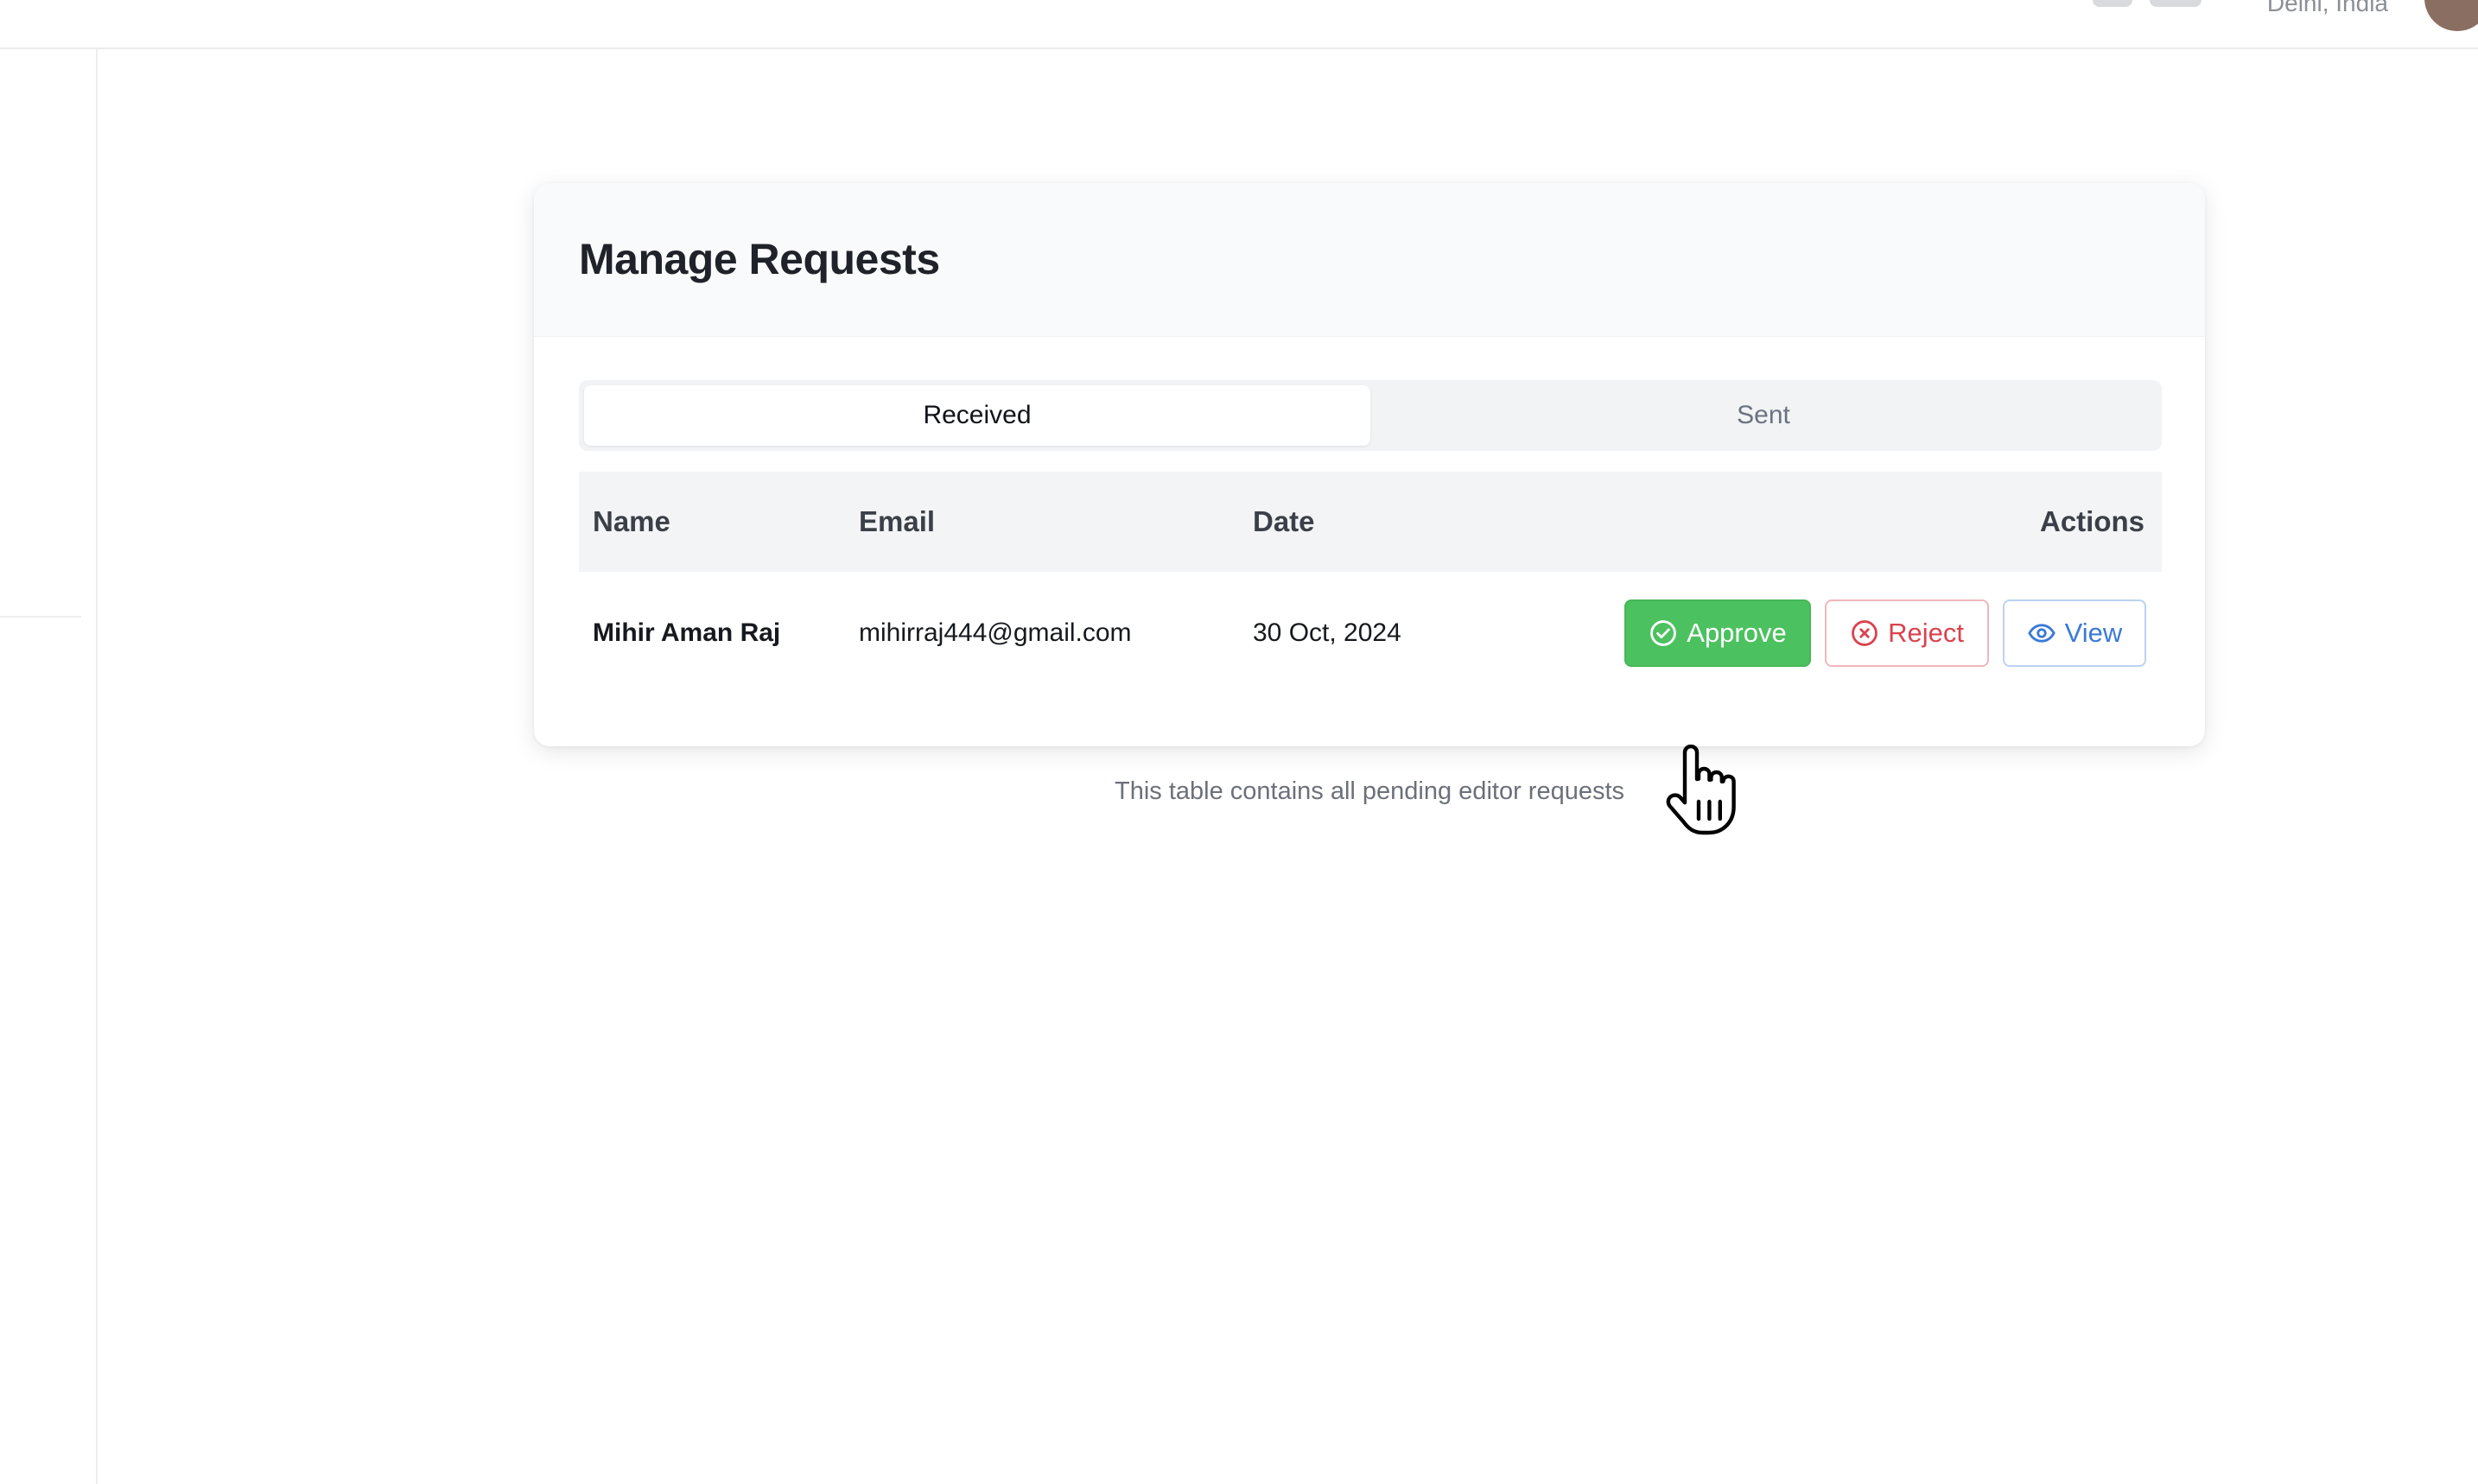 The width and height of the screenshot is (2478, 1484). I want to click on approve-label: Approve, so click(1737, 633).